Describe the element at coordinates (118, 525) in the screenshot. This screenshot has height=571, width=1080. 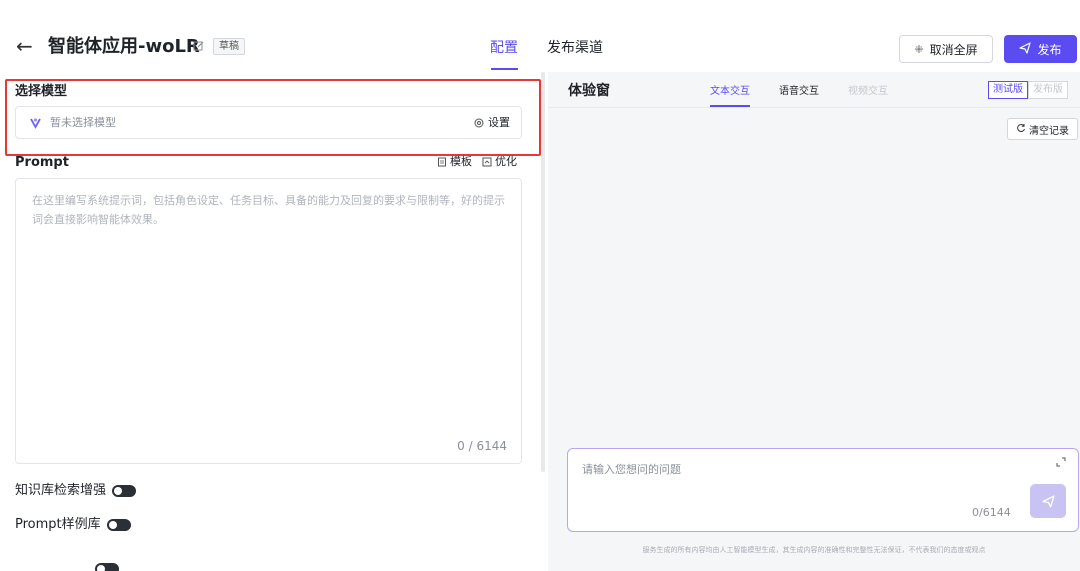
I see `prompt-library-toggle` at that location.